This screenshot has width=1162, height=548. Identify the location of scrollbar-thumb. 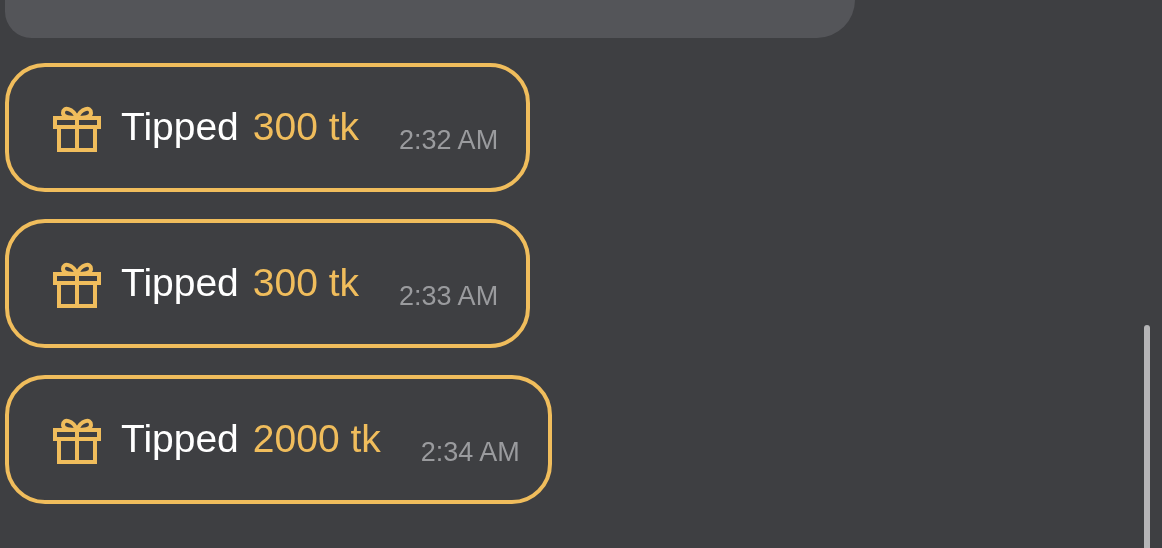
(1147, 436).